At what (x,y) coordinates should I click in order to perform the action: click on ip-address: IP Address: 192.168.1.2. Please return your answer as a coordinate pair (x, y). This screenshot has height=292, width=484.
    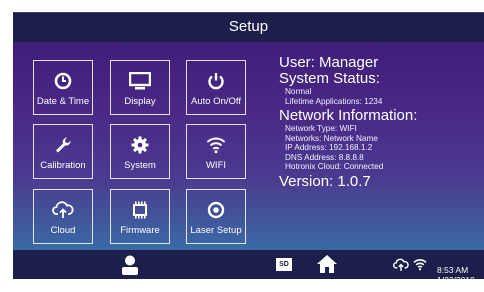
    Looking at the image, I should click on (329, 147).